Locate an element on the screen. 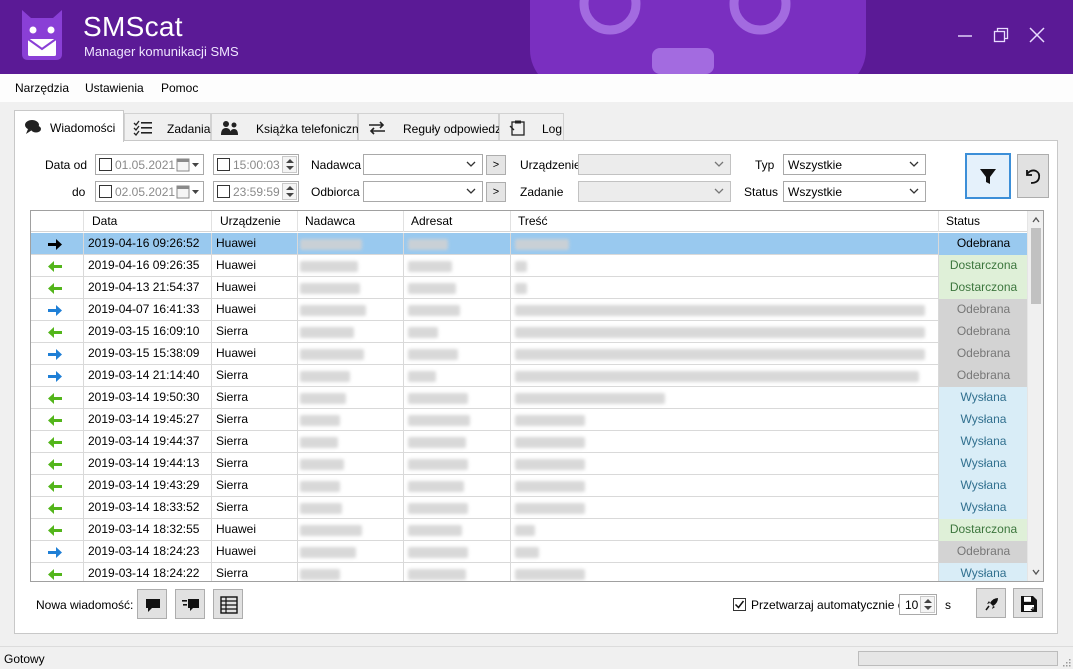 The width and height of the screenshot is (1073, 669). device-cell: Sierra is located at coordinates (255, 442).